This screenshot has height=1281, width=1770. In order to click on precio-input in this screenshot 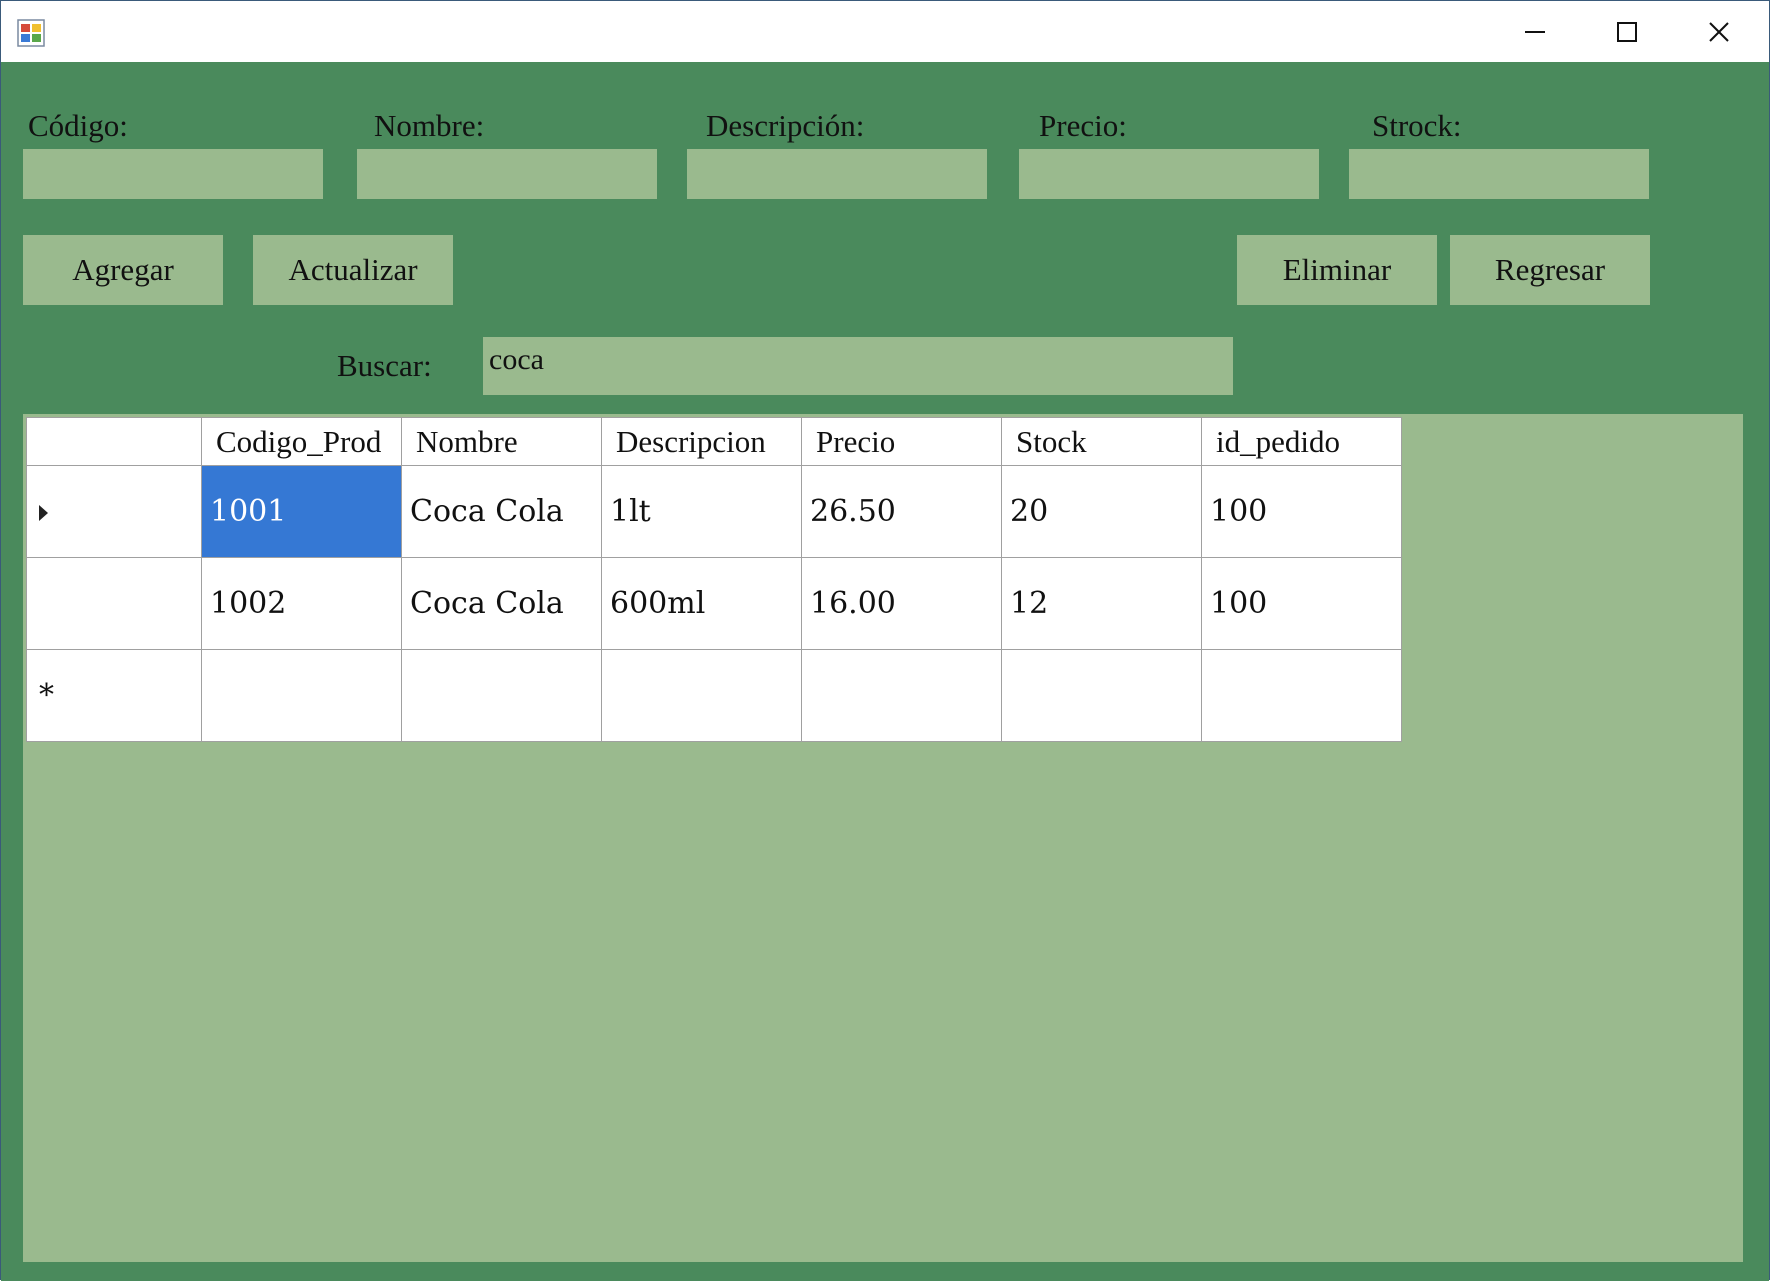, I will do `click(1169, 174)`.